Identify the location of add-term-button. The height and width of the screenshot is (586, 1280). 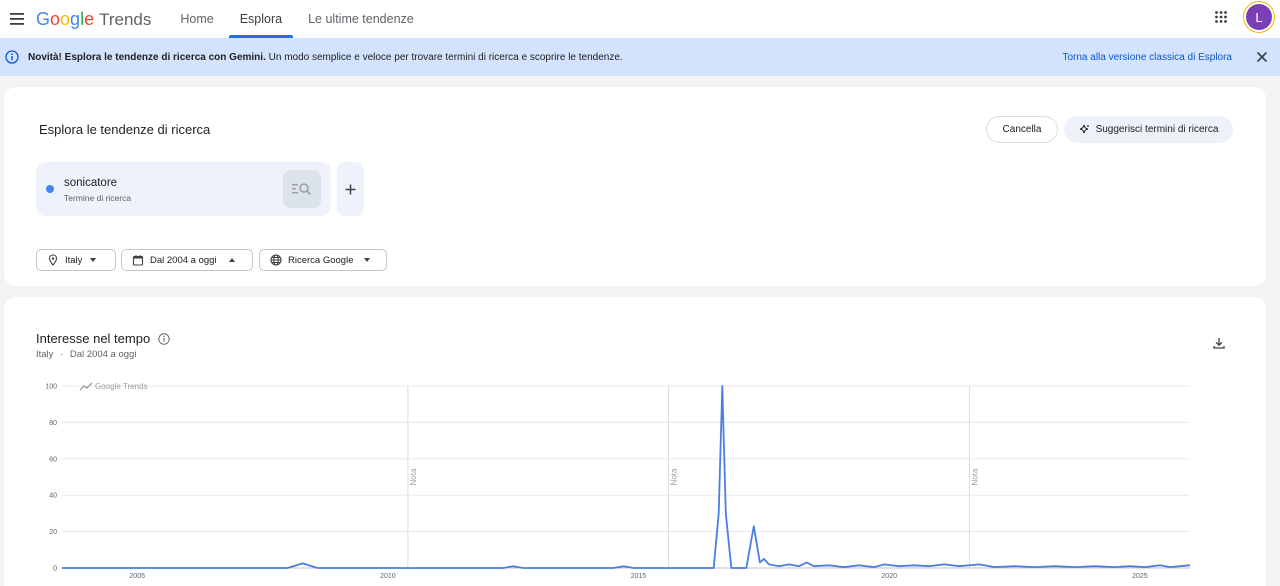
(350, 189).